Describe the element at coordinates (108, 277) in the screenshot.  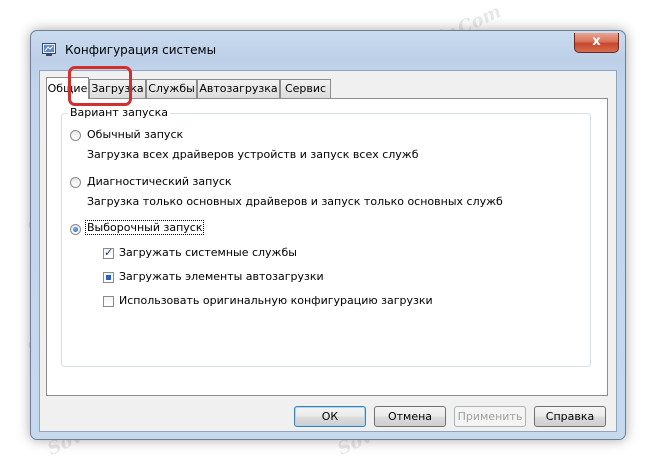
I see `load-startup-items-checkbox` at that location.